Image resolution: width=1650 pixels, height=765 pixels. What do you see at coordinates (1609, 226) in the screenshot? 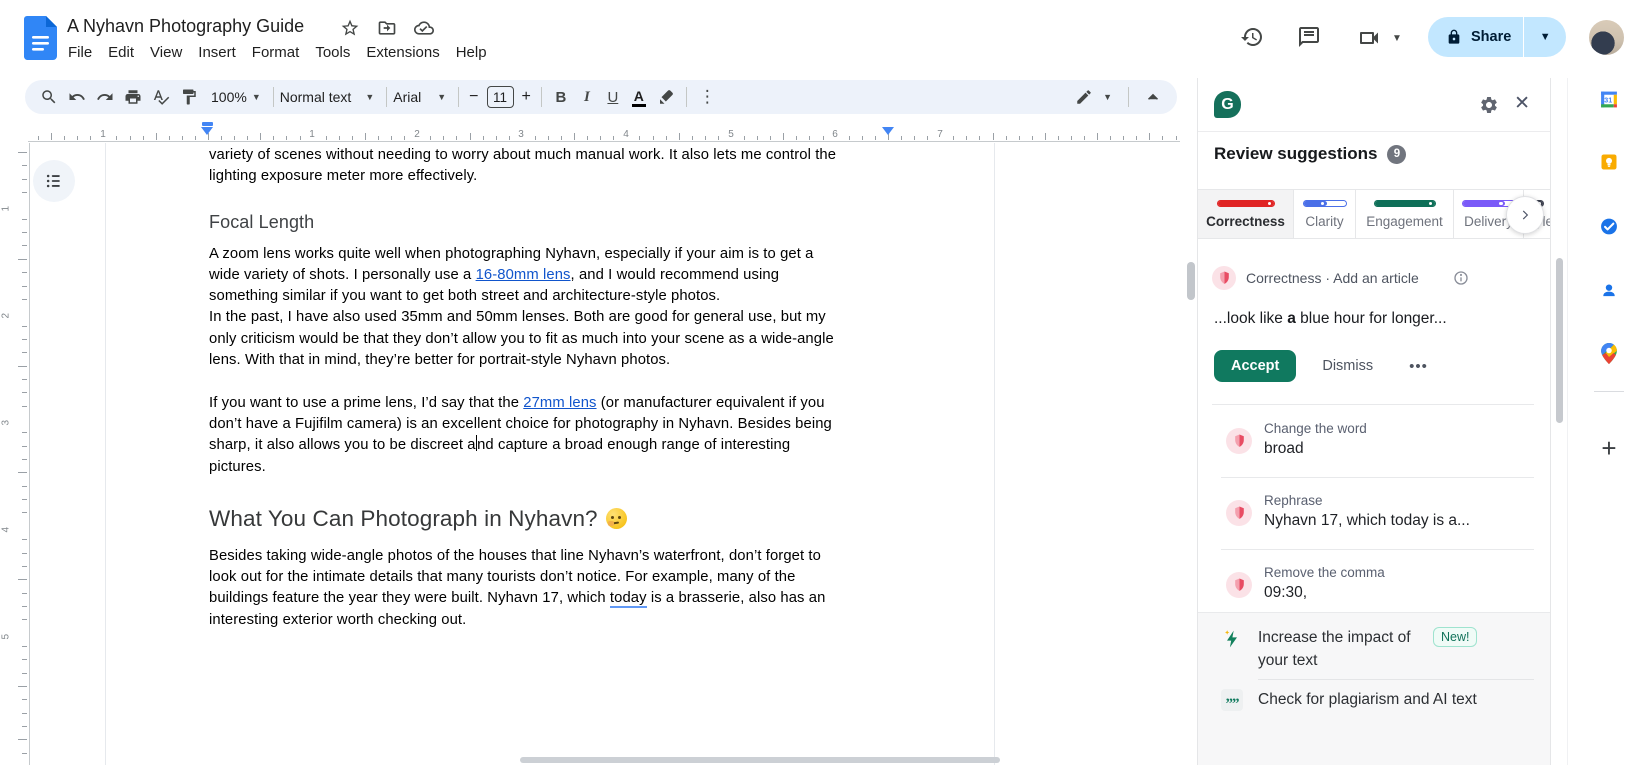
I see `google-tasks-icon` at bounding box center [1609, 226].